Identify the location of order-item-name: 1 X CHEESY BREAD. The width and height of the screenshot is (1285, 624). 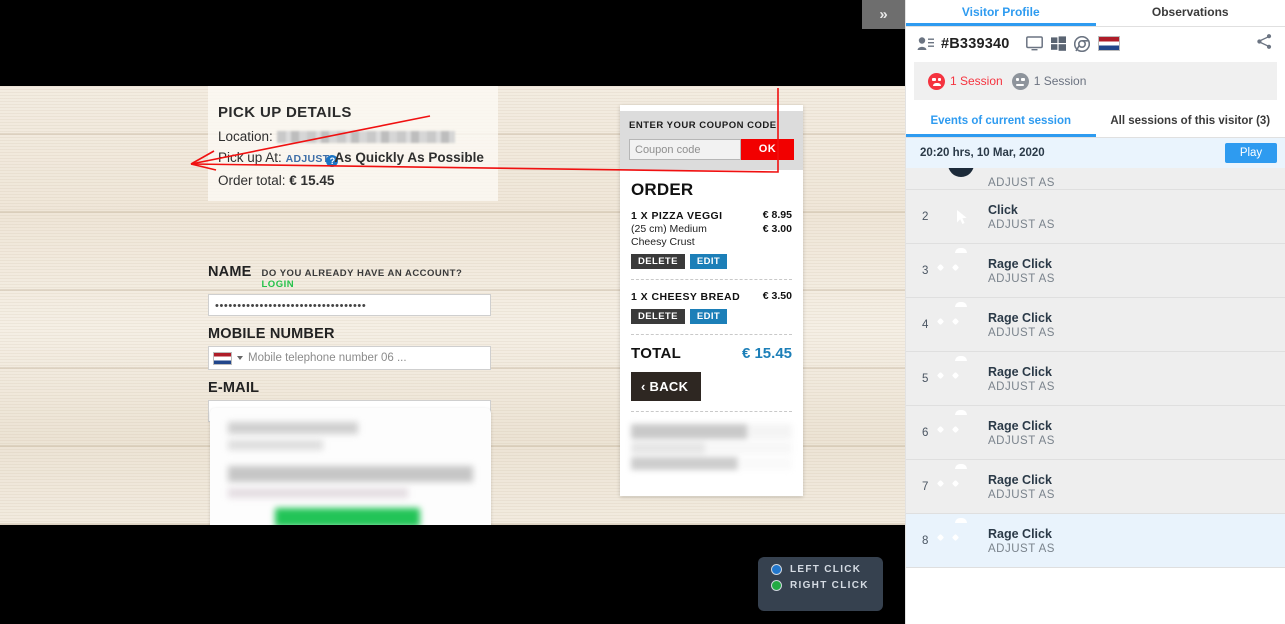
(686, 297).